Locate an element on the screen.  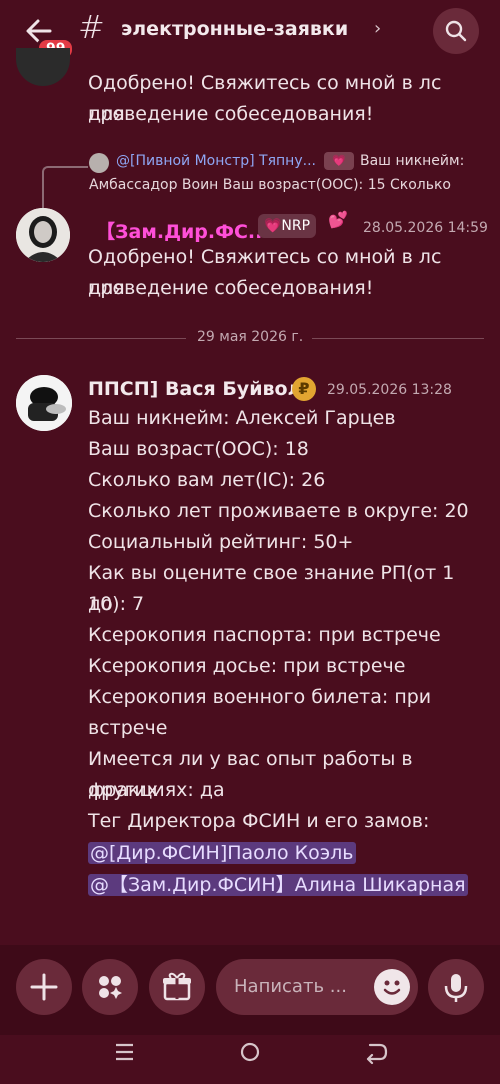
message-text-line: Сколько вам лет(IC): 26 is located at coordinates (207, 480).